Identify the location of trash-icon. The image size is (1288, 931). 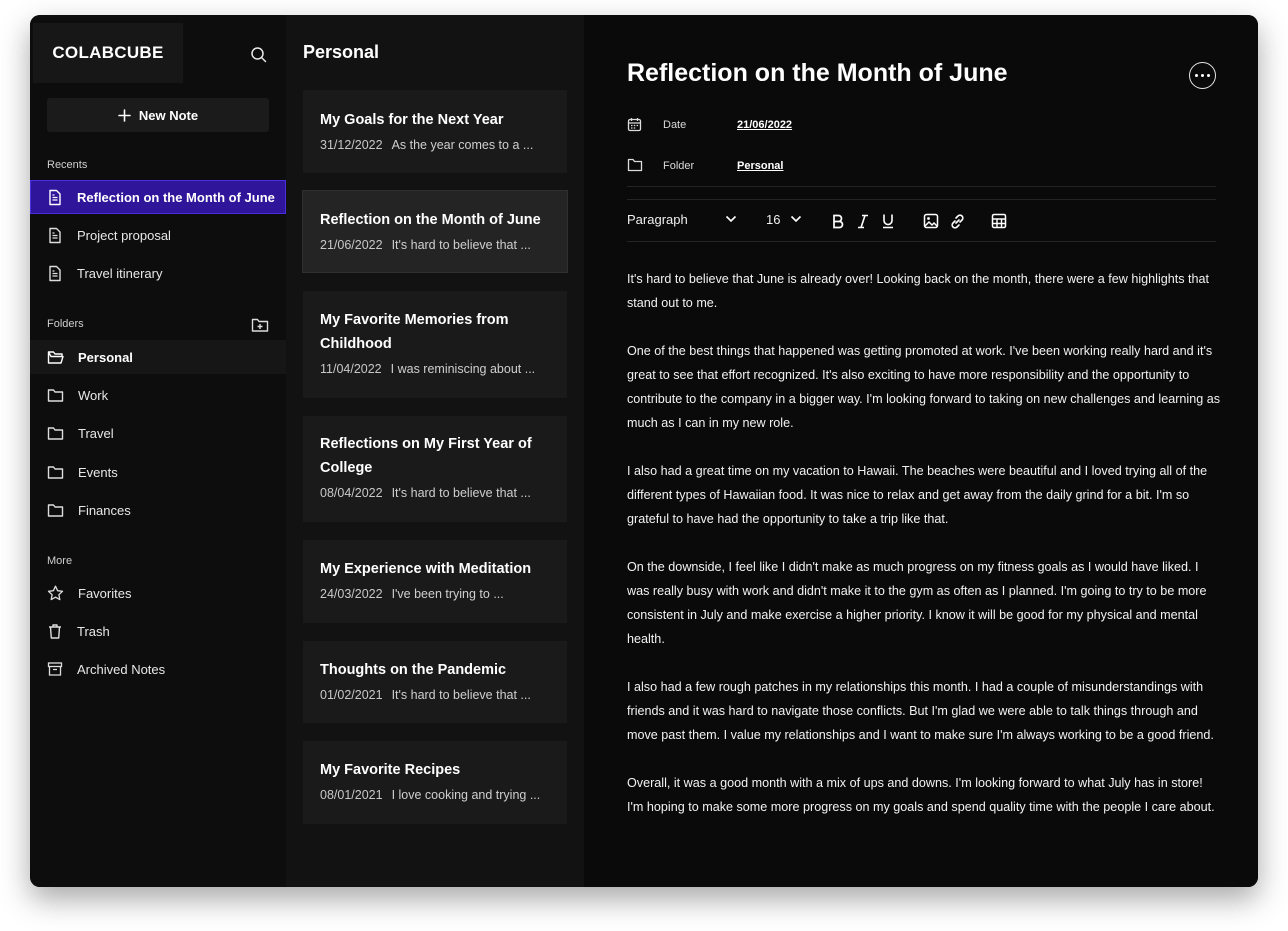
(55, 631).